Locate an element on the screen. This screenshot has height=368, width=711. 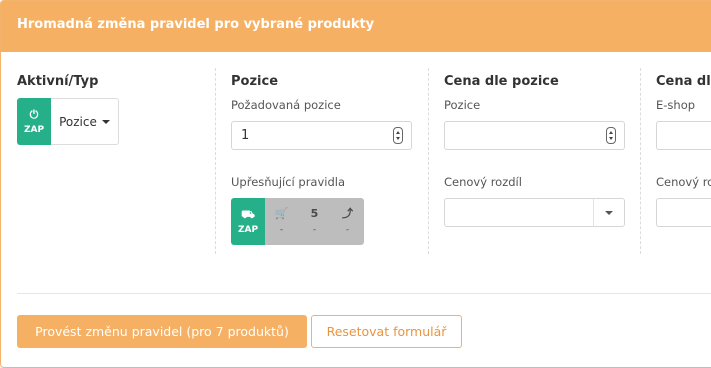
cart-icon: 🛒 is located at coordinates (281, 213).